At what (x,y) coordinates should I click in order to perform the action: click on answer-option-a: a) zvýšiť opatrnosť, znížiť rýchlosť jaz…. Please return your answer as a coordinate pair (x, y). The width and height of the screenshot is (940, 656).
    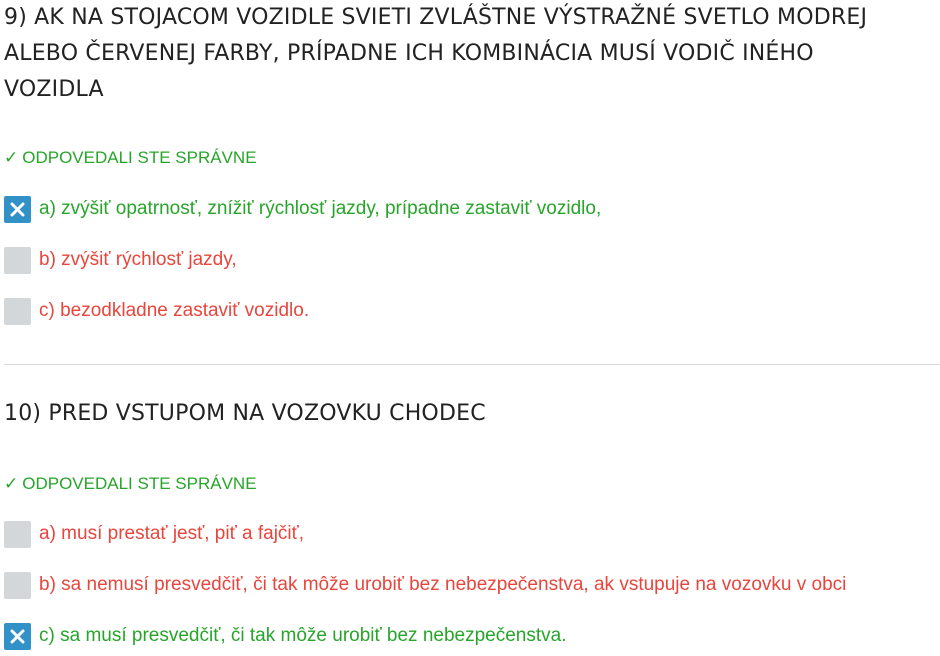
    Looking at the image, I should click on (302, 209).